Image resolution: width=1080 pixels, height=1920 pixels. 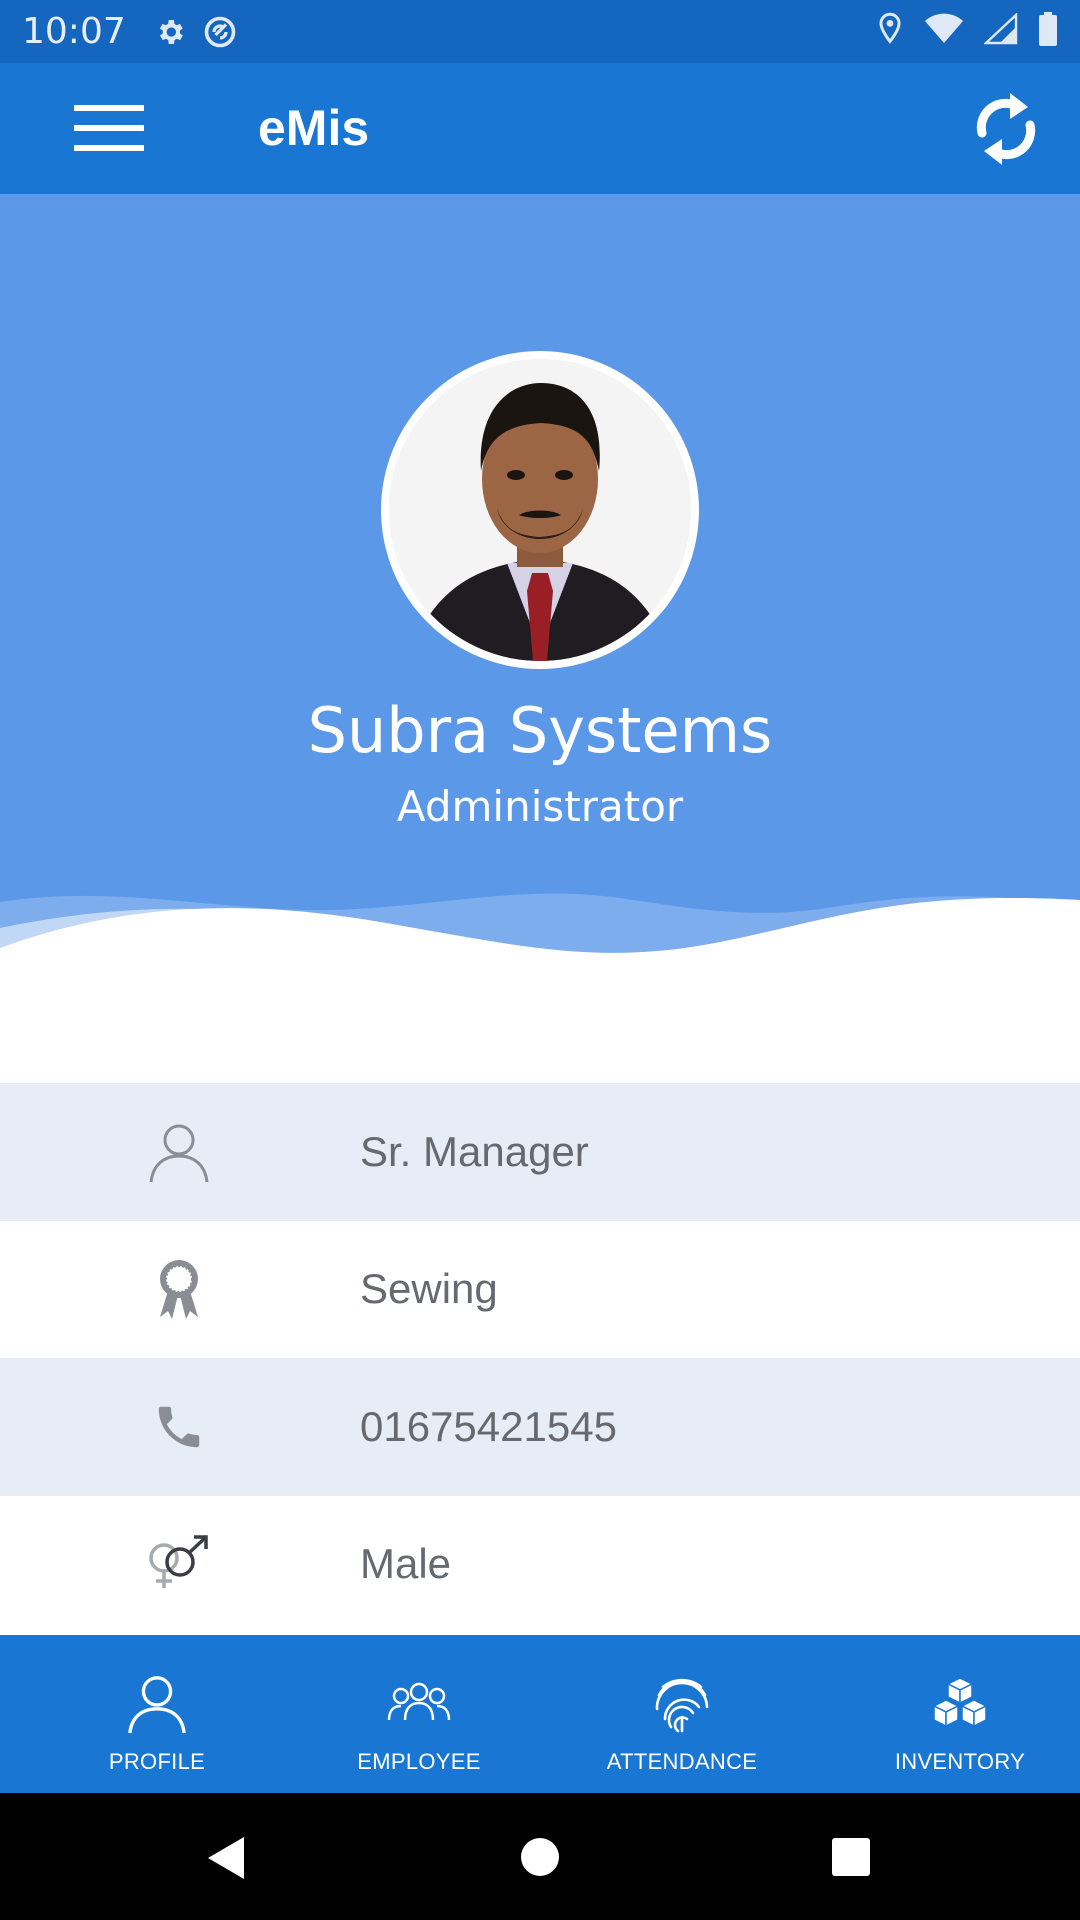 I want to click on system-nav-bar, so click(x=540, y=1856).